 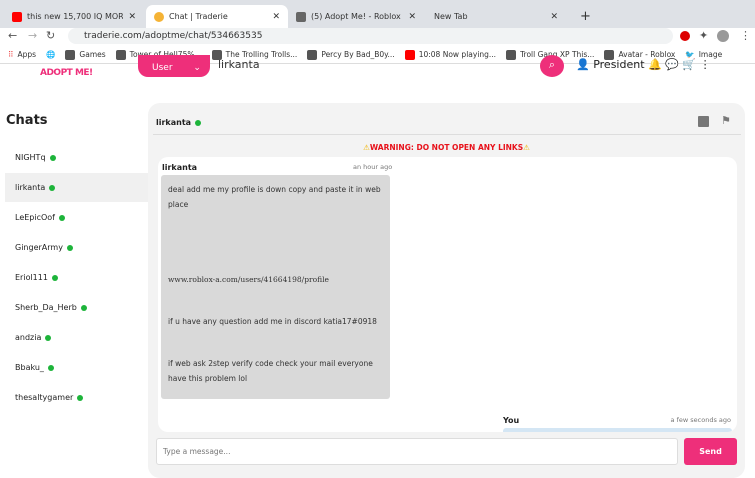 What do you see at coordinates (705, 64) in the screenshot?
I see `more-icon: ⋮` at bounding box center [705, 64].